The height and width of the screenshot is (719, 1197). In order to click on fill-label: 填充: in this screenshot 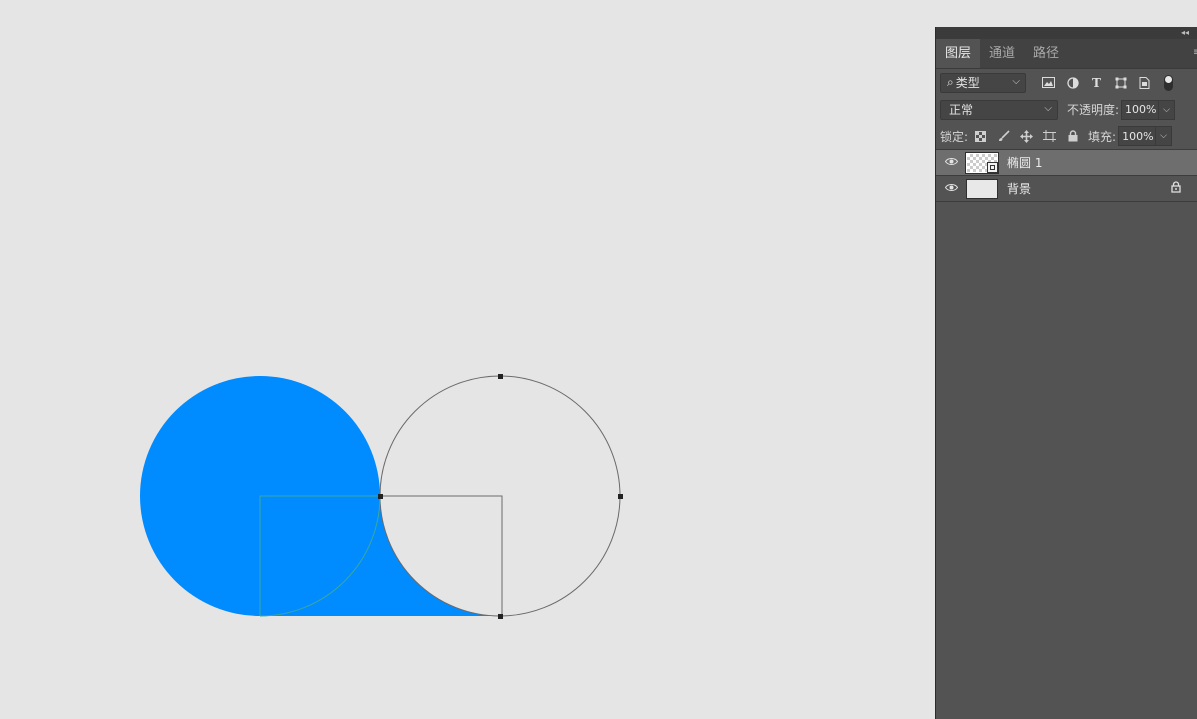, I will do `click(1102, 136)`.